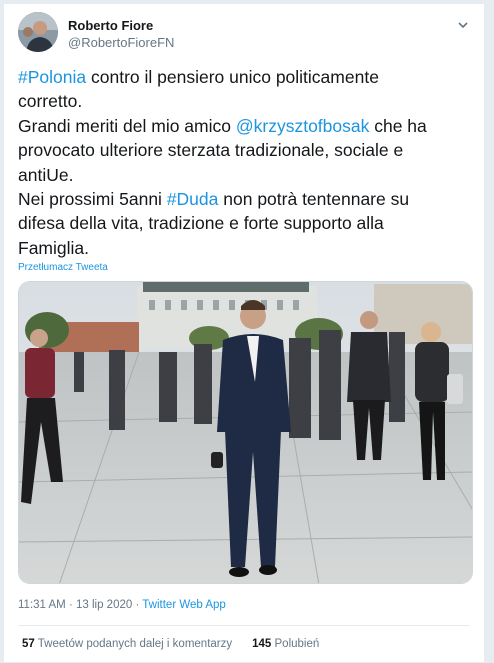 The width and height of the screenshot is (494, 663). Describe the element at coordinates (28, 644) in the screenshot. I see `retweets-count: 57` at that location.